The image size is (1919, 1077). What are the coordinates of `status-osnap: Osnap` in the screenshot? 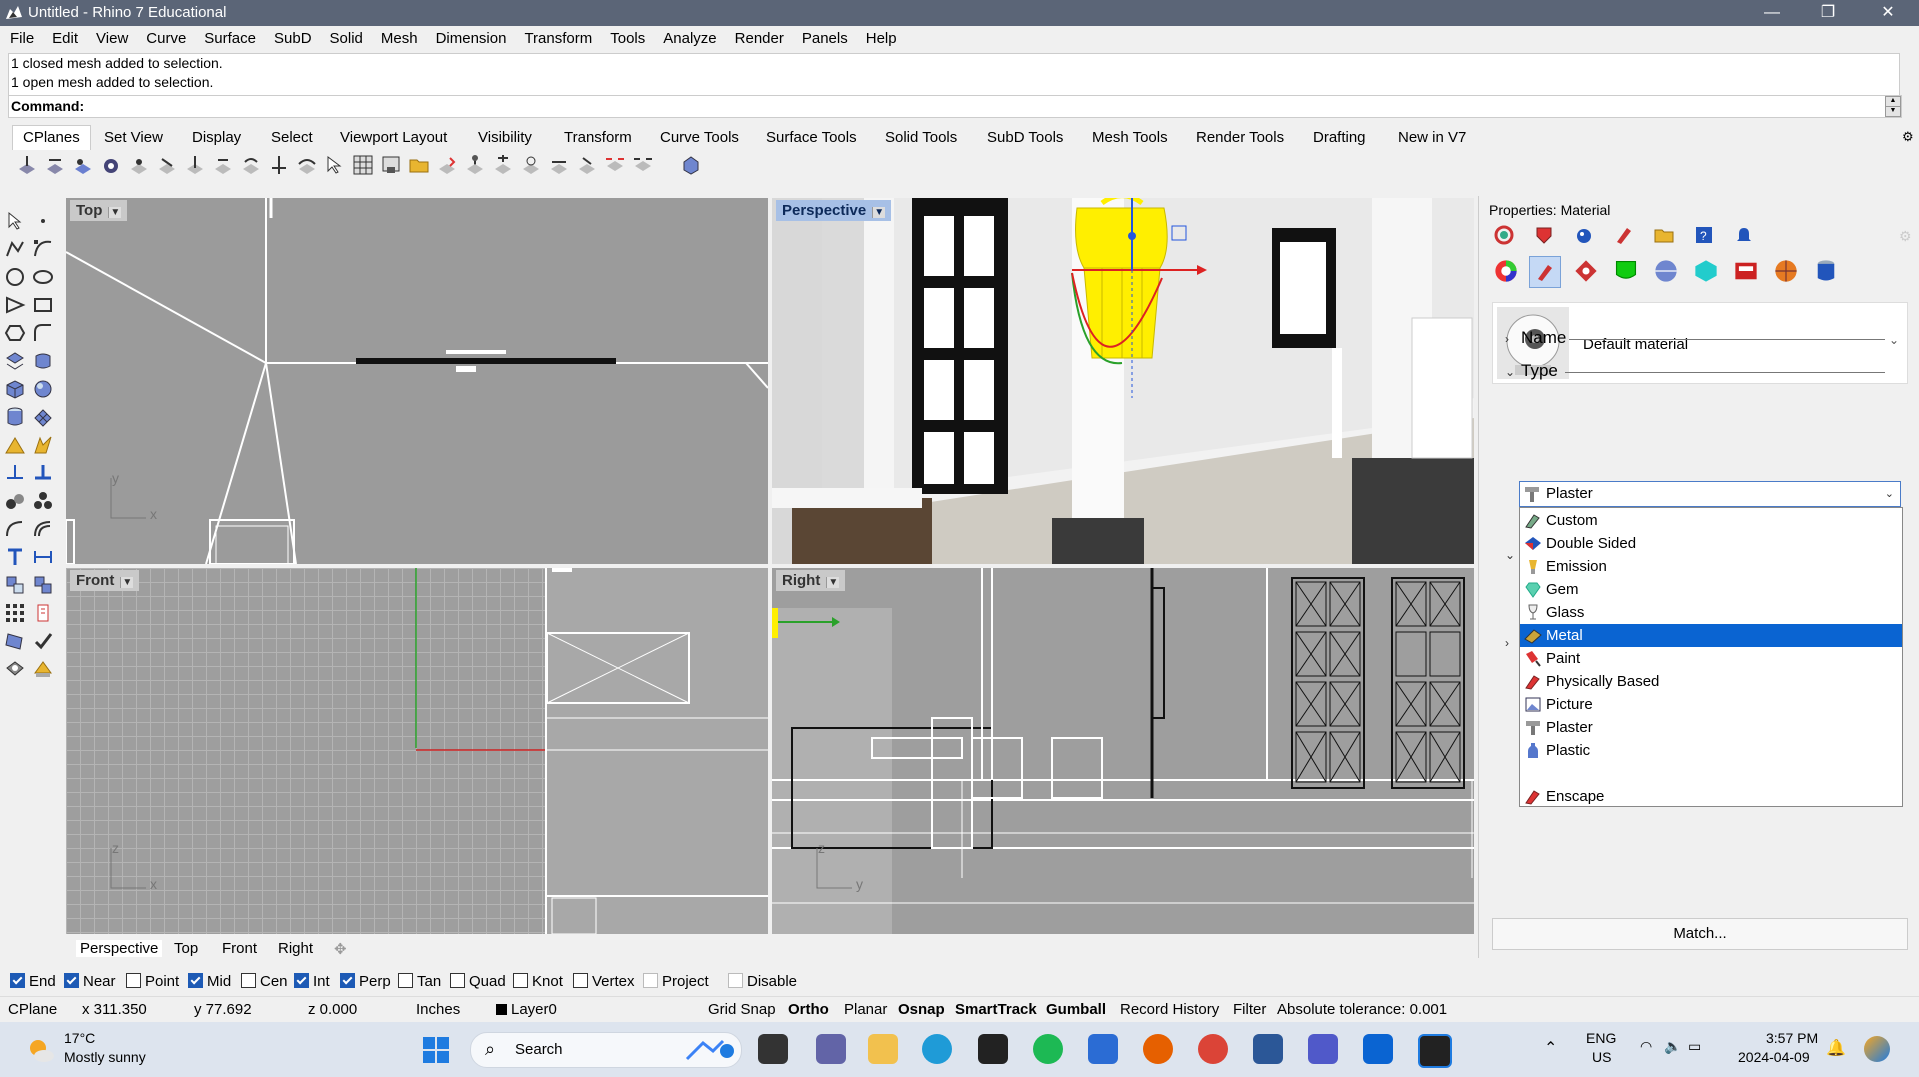 It's located at (921, 1009).